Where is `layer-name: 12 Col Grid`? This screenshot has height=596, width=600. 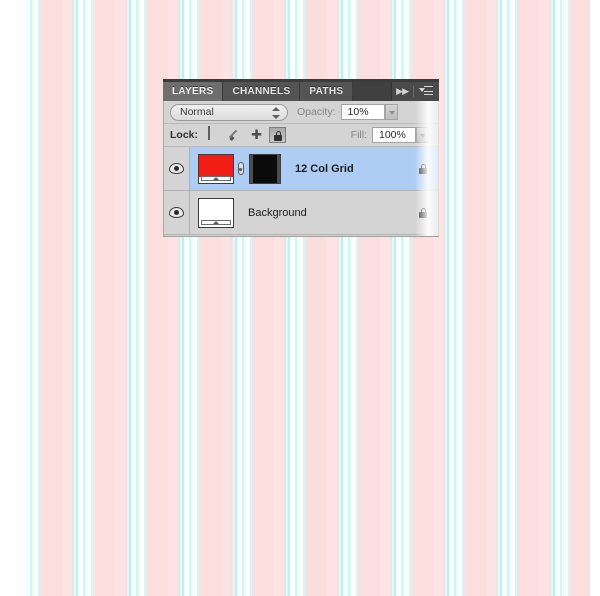
layer-name: 12 Col Grid is located at coordinates (344, 169).